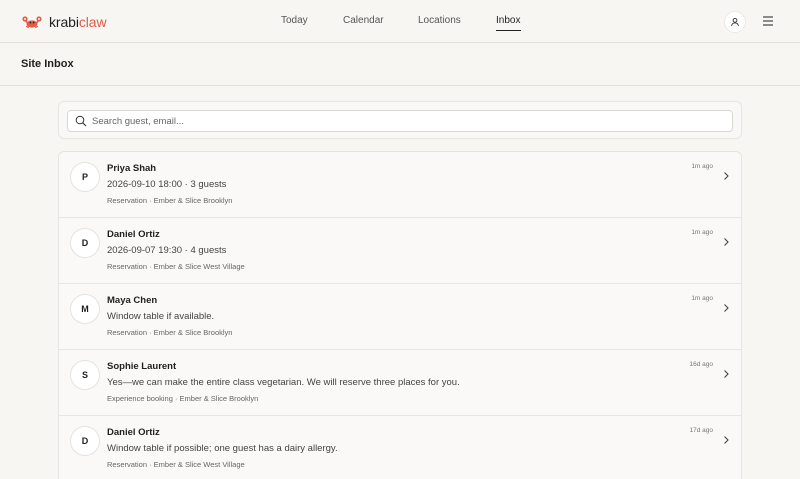 The width and height of the screenshot is (800, 479). Describe the element at coordinates (508, 20) in the screenshot. I see `nav-inbox-label: Inbox` at that location.